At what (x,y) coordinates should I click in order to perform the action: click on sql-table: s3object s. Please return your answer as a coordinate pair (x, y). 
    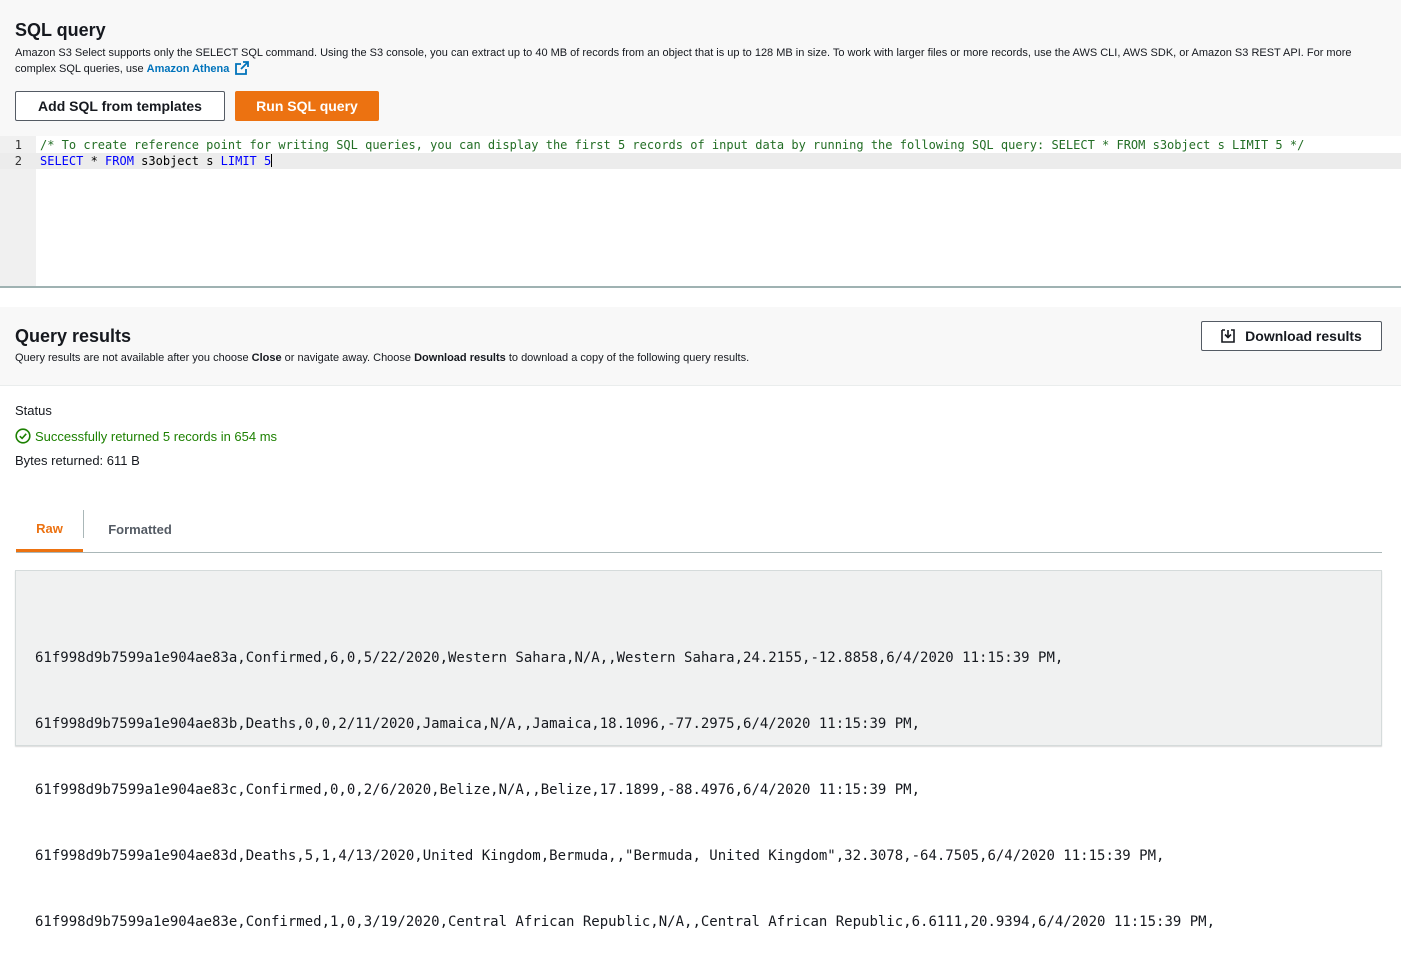
    Looking at the image, I should click on (177, 161).